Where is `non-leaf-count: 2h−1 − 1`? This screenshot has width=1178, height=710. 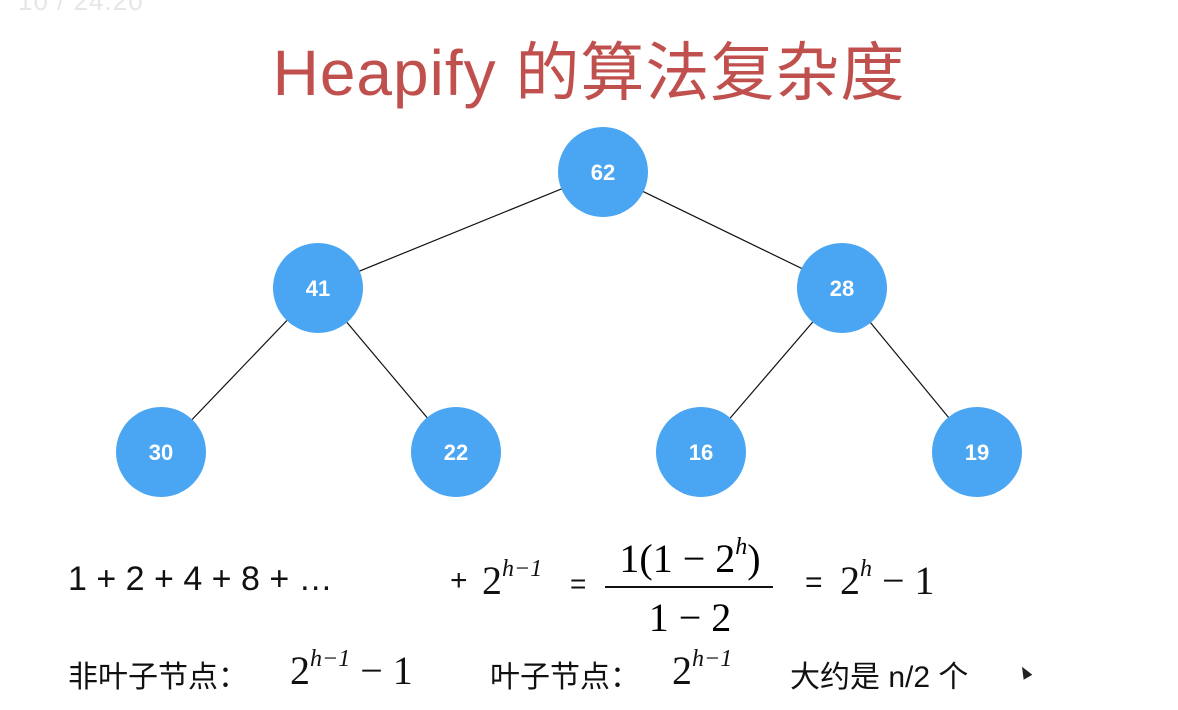
non-leaf-count: 2h−1 − 1 is located at coordinates (351, 670).